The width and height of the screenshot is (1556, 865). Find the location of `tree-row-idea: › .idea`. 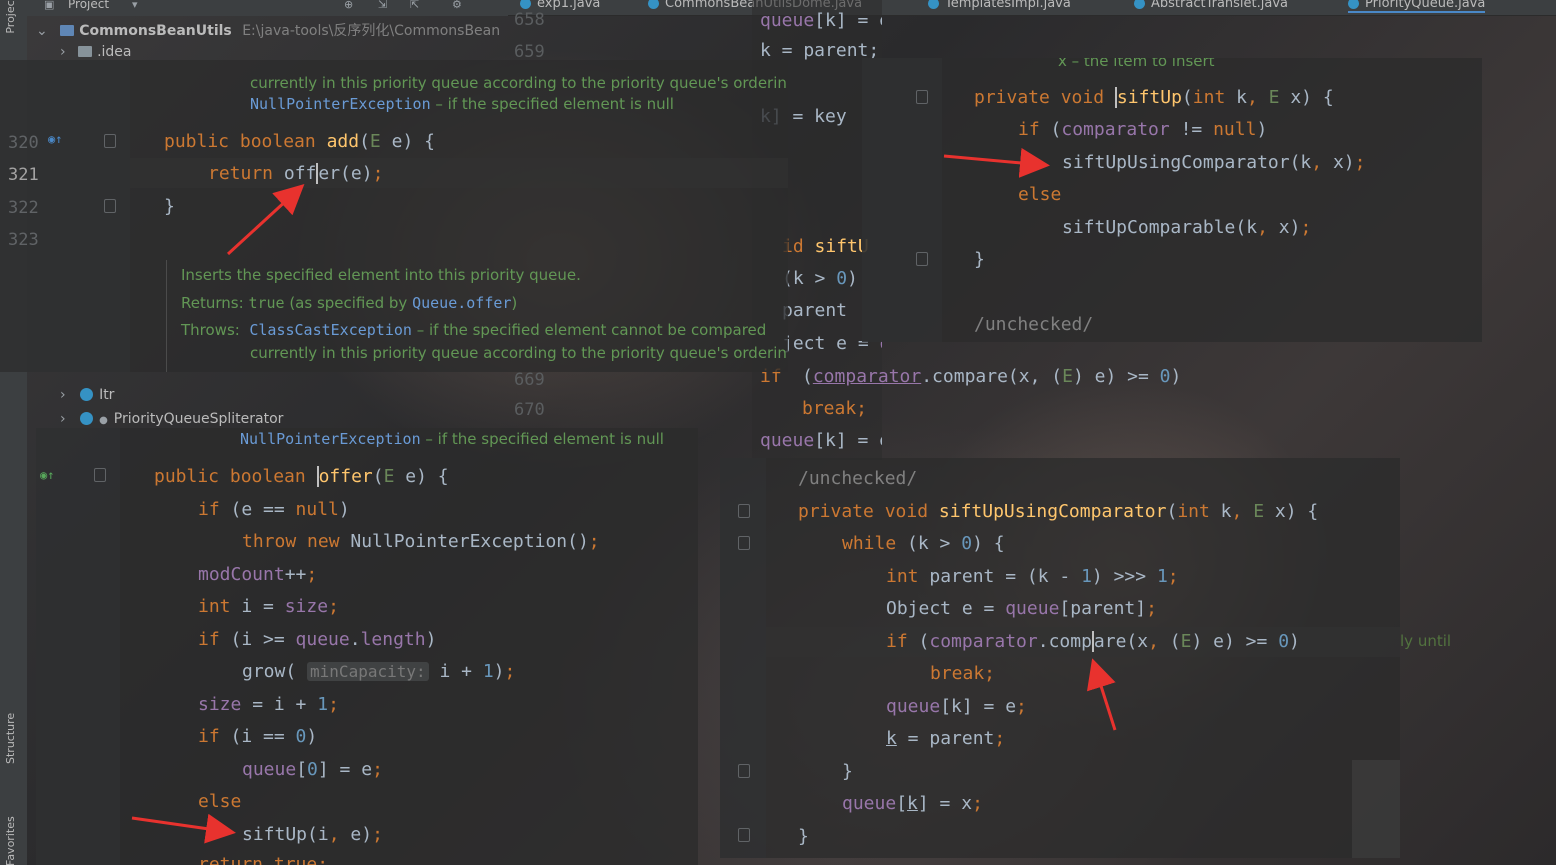

tree-row-idea: › .idea is located at coordinates (95, 52).